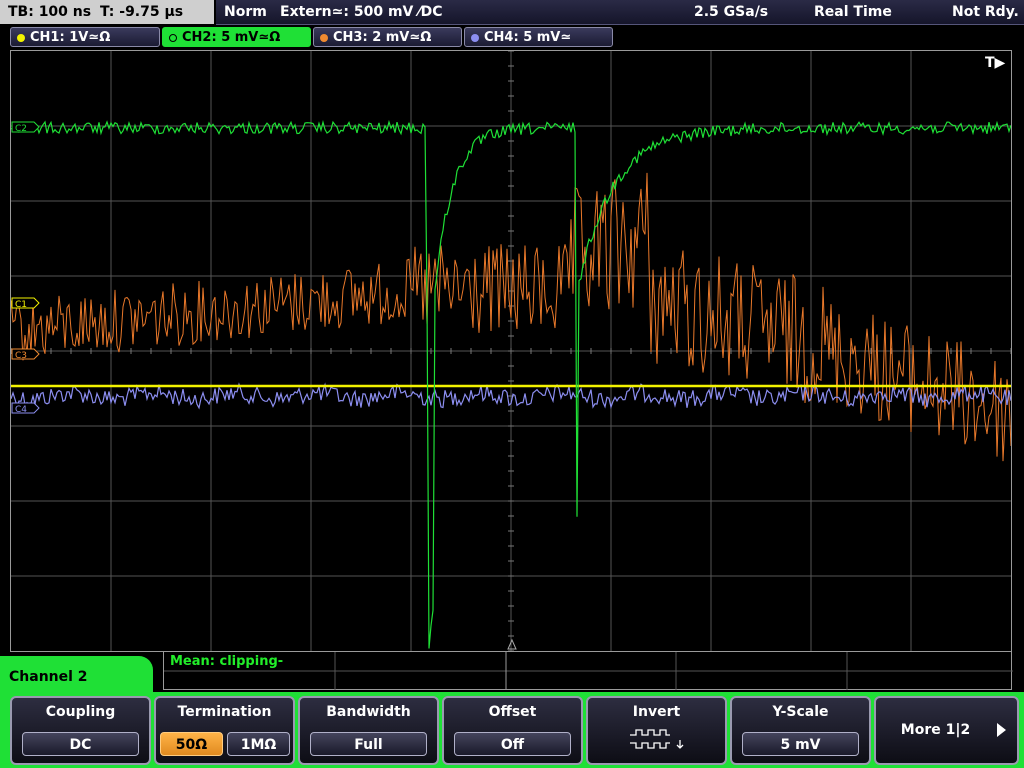 The image size is (1024, 768). Describe the element at coordinates (224, 730) in the screenshot. I see `termination-softkey: Termination 50Ω 1MΩ` at that location.